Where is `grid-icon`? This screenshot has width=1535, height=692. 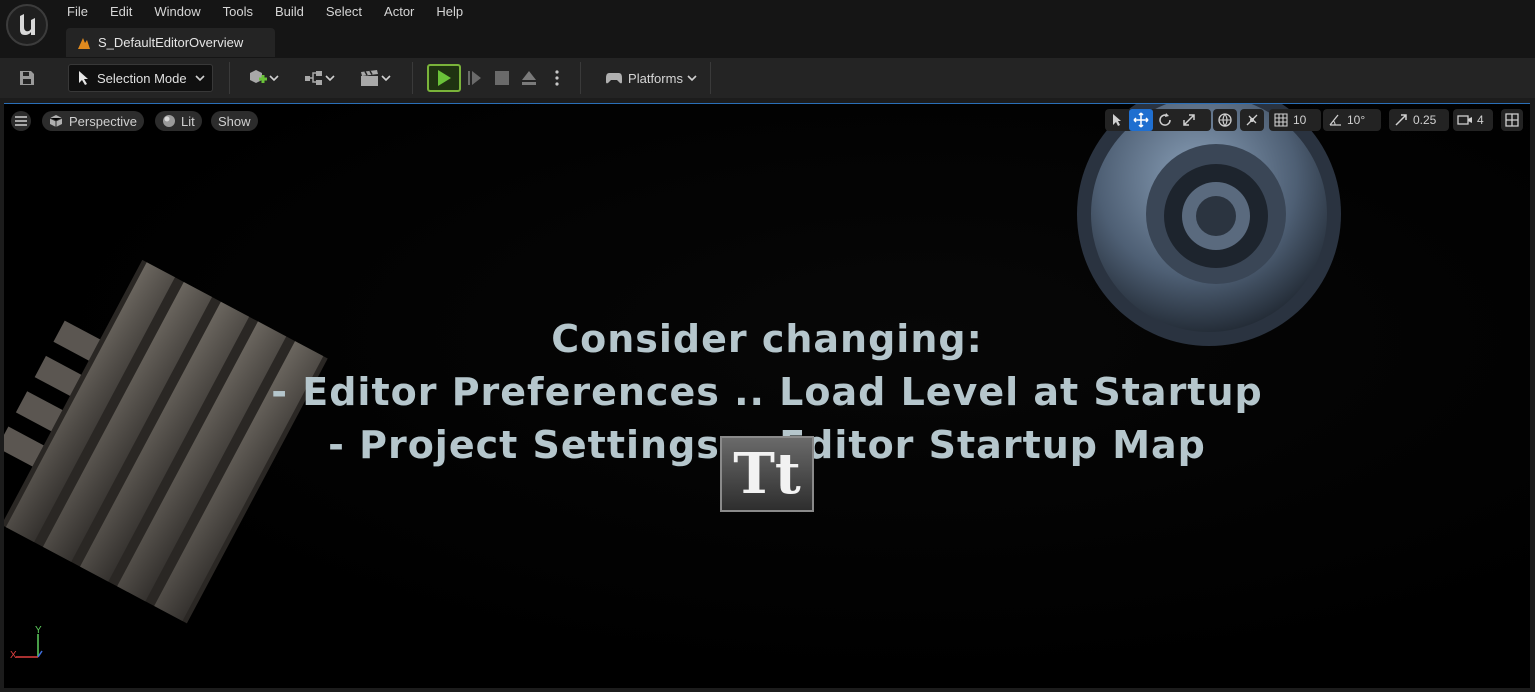 grid-icon is located at coordinates (1281, 120).